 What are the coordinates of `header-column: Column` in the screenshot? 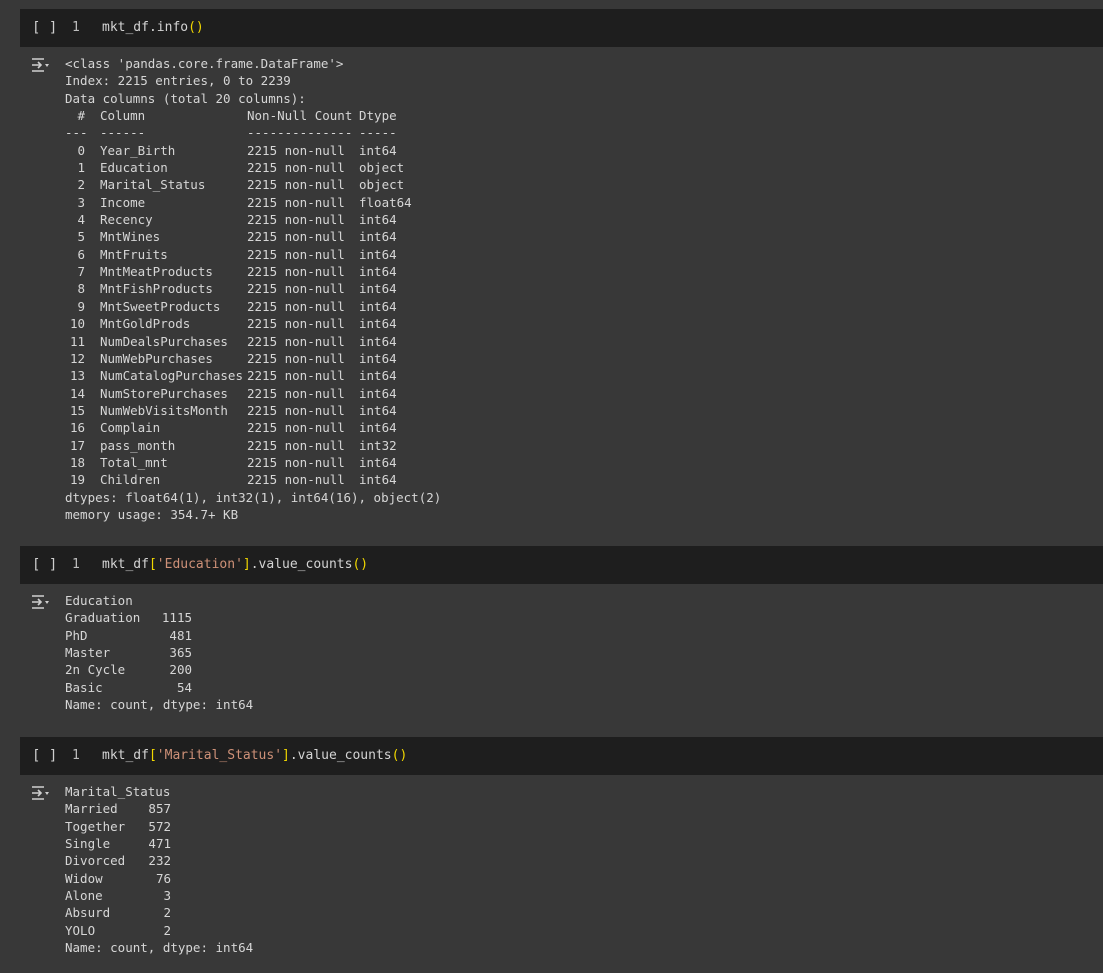 It's located at (123, 116).